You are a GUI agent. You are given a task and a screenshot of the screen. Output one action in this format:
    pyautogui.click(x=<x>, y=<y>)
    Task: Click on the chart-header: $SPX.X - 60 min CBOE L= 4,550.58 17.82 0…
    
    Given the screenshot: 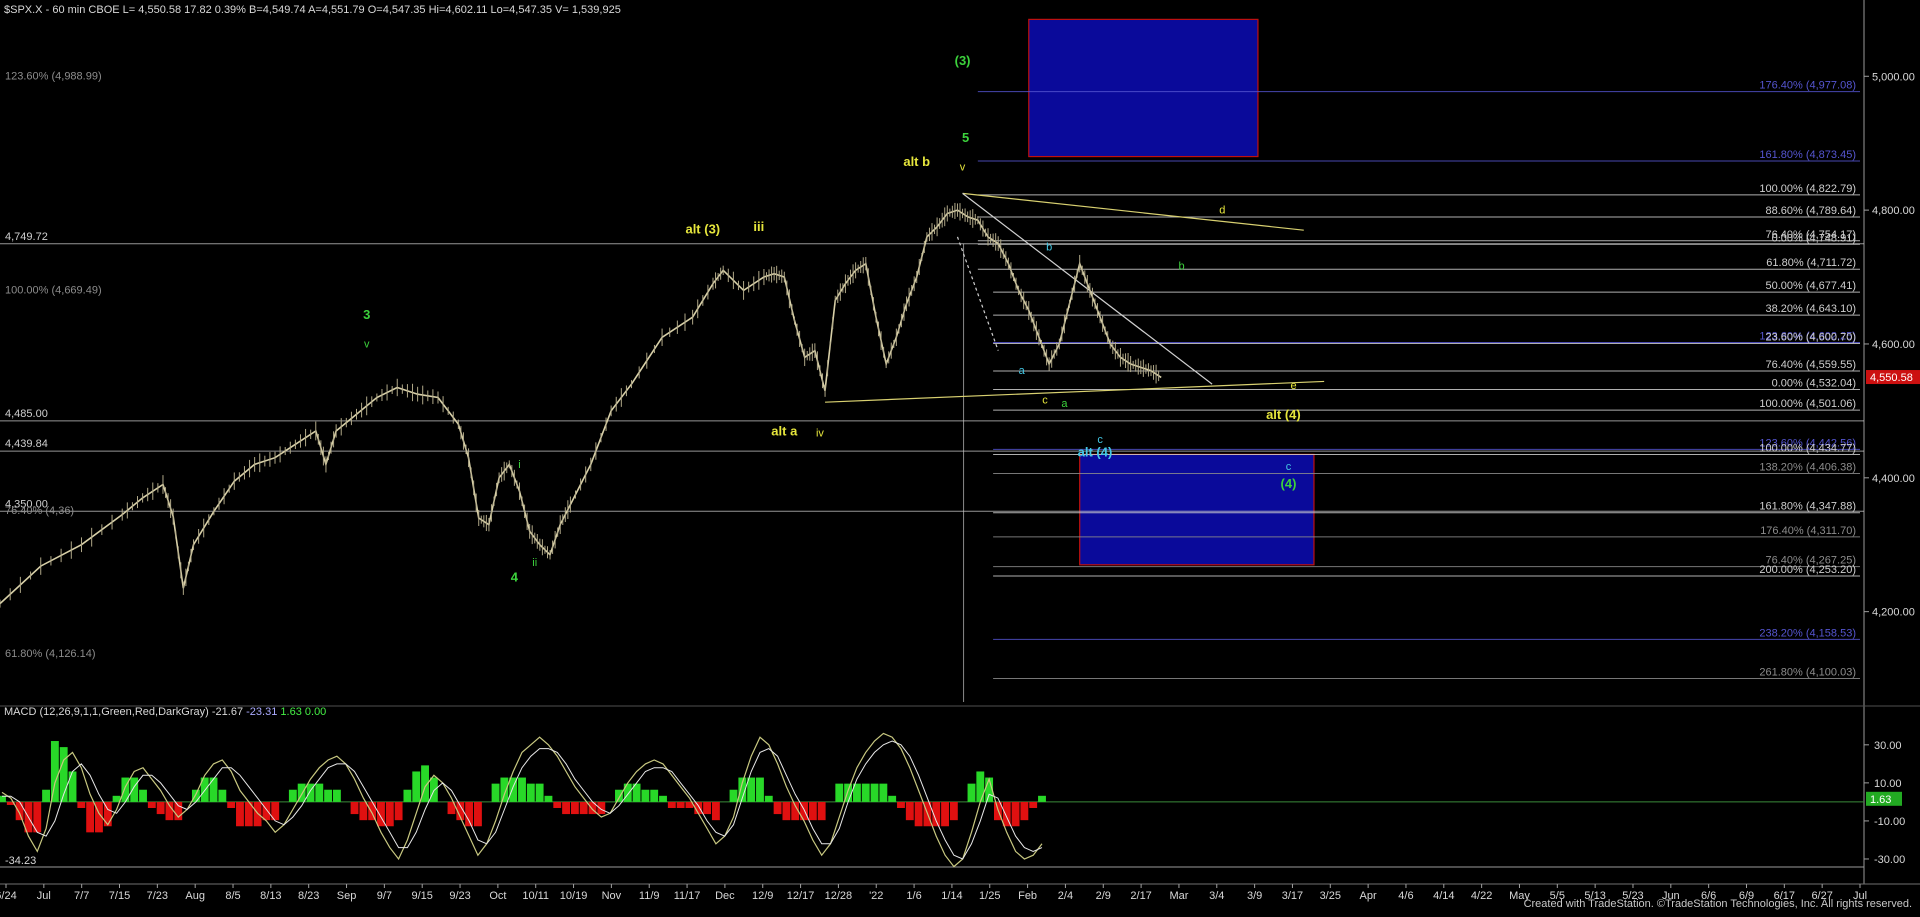 What is the action you would take?
    pyautogui.click(x=312, y=10)
    